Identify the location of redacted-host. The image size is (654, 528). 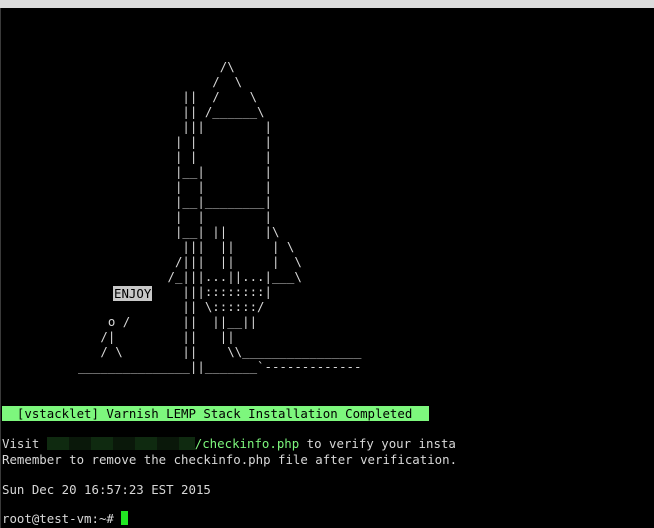
(120, 443).